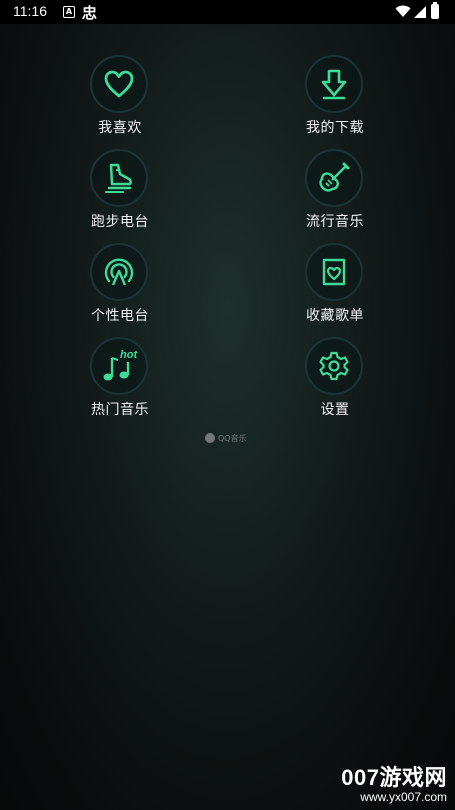  I want to click on status-time: 11:16, so click(30, 11).